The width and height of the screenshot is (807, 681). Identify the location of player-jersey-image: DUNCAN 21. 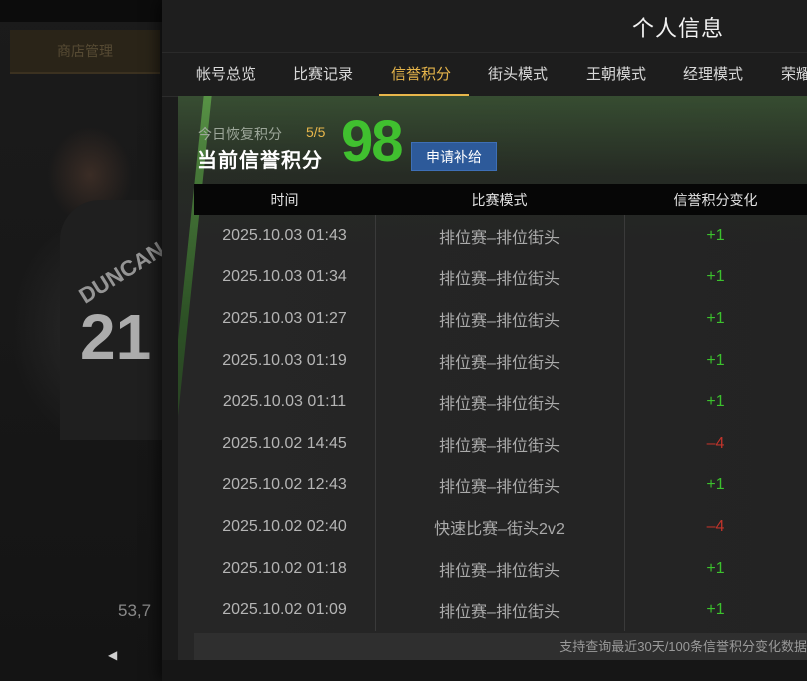
(115, 320).